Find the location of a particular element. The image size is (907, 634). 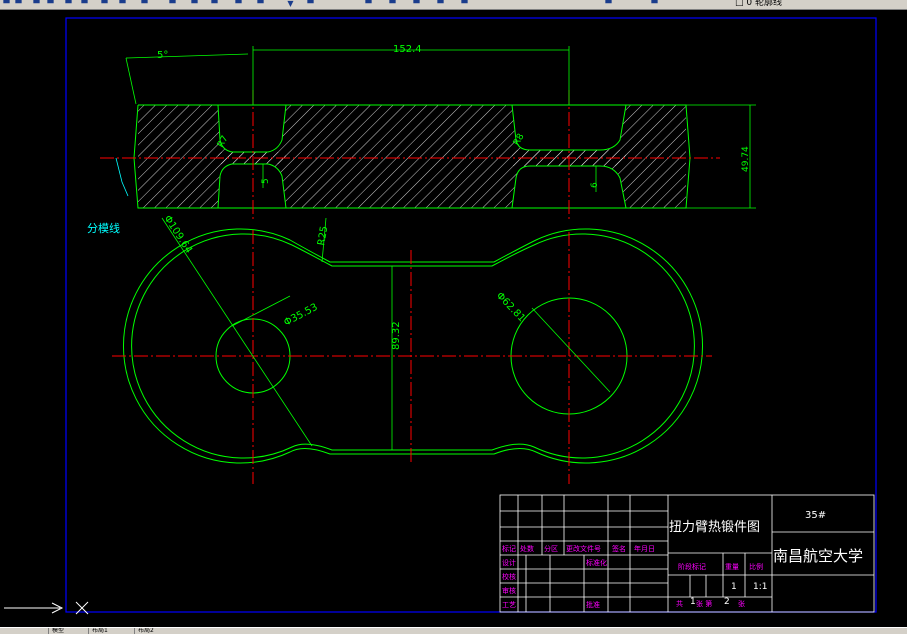

stage-label: 阶段标记 is located at coordinates (692, 566).